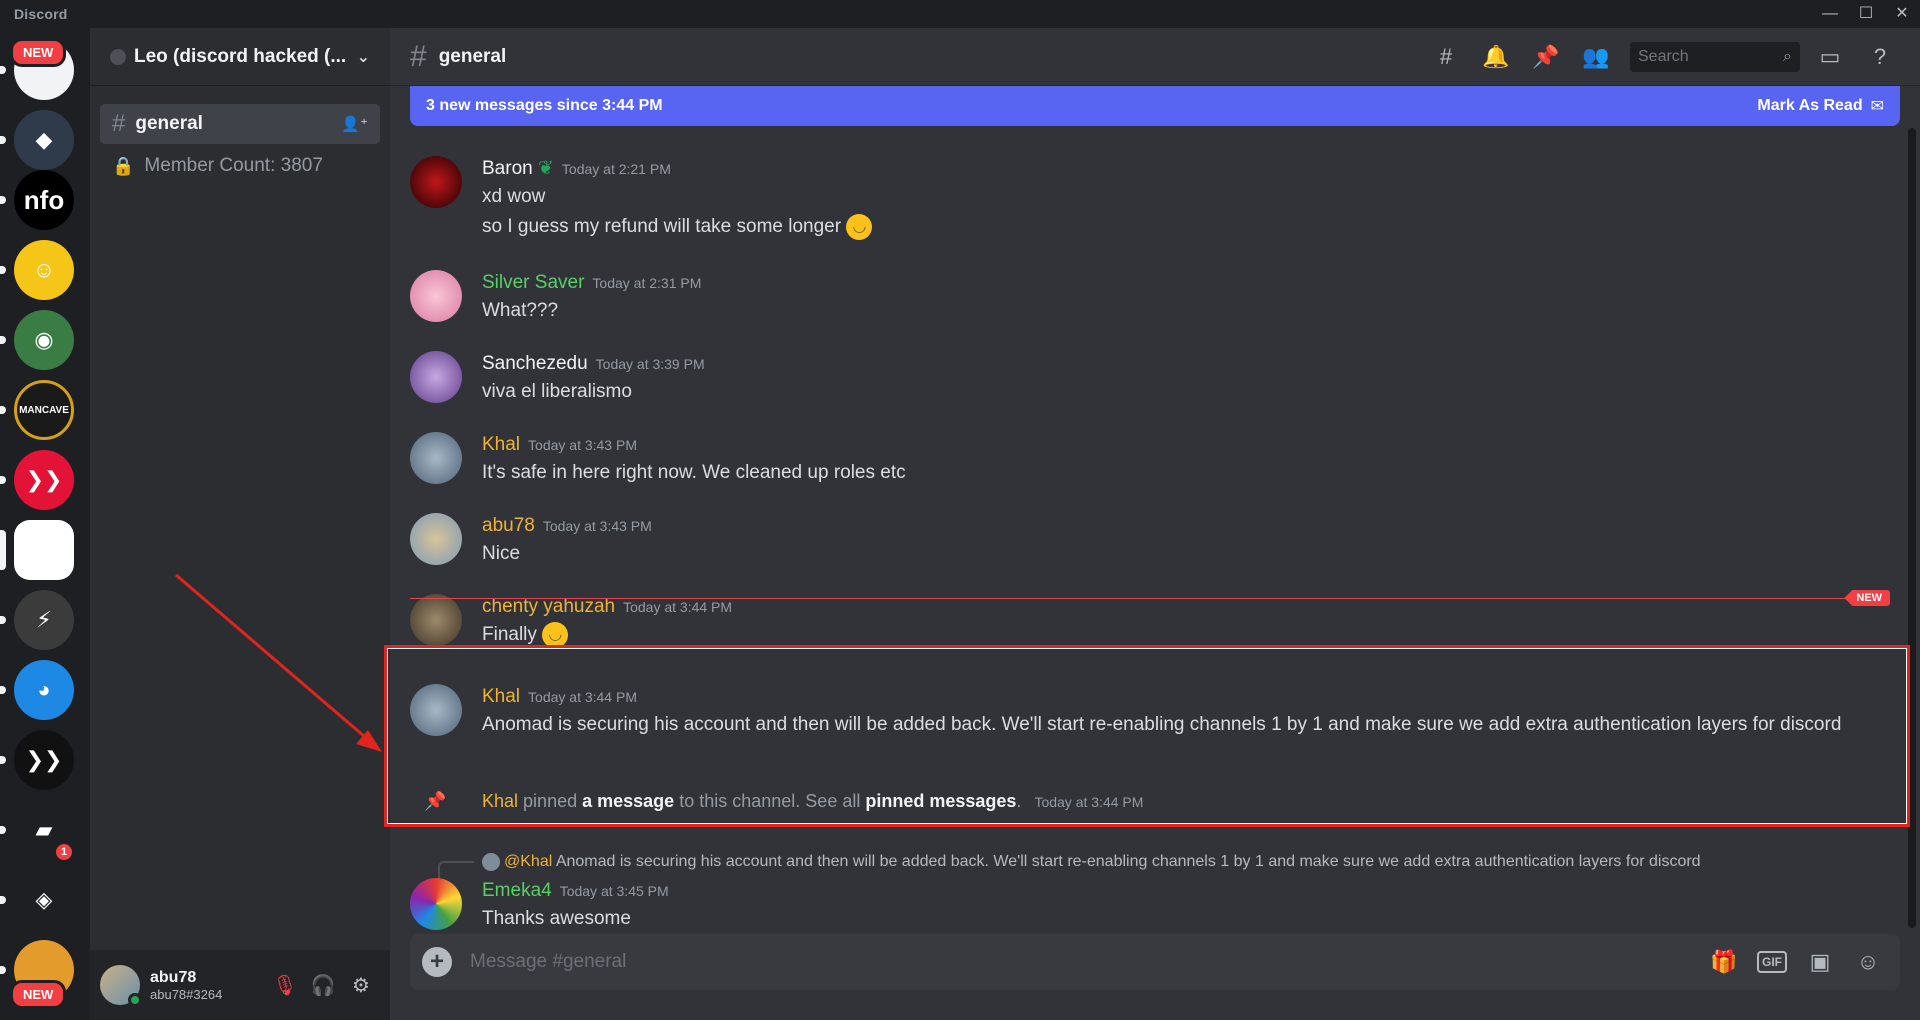 The image size is (1920, 1020). What do you see at coordinates (437, 962) in the screenshot?
I see `add-attachment-icon: +` at bounding box center [437, 962].